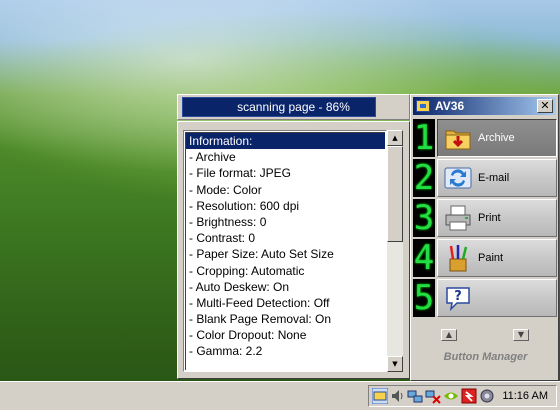  I want to click on button-manager-footer: Button Manager, so click(485, 357).